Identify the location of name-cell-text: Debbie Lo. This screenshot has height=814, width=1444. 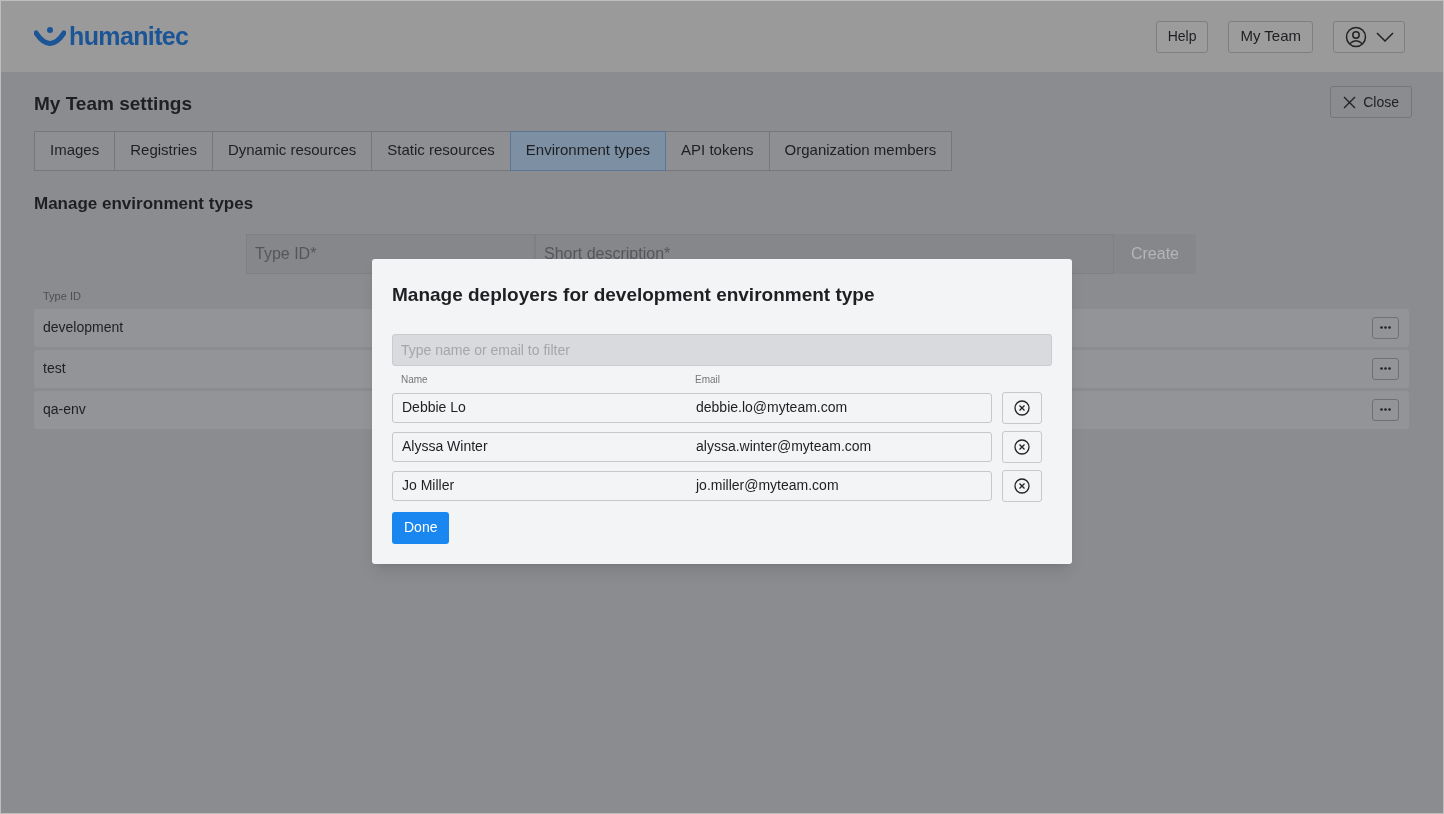
(434, 407).